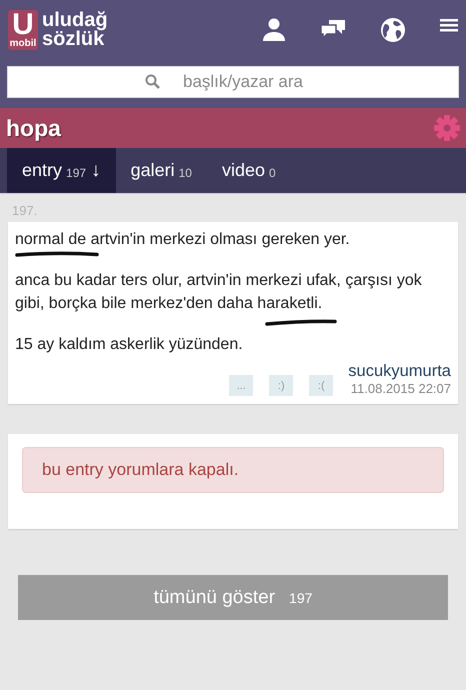 This screenshot has height=690, width=466. Describe the element at coordinates (219, 292) in the screenshot. I see `entry-text: anca bu kadar ters olur, artvin'in merkezi ufak, çarşısı yok gibi, borçka bile merkez'den daha haraketli.` at that location.